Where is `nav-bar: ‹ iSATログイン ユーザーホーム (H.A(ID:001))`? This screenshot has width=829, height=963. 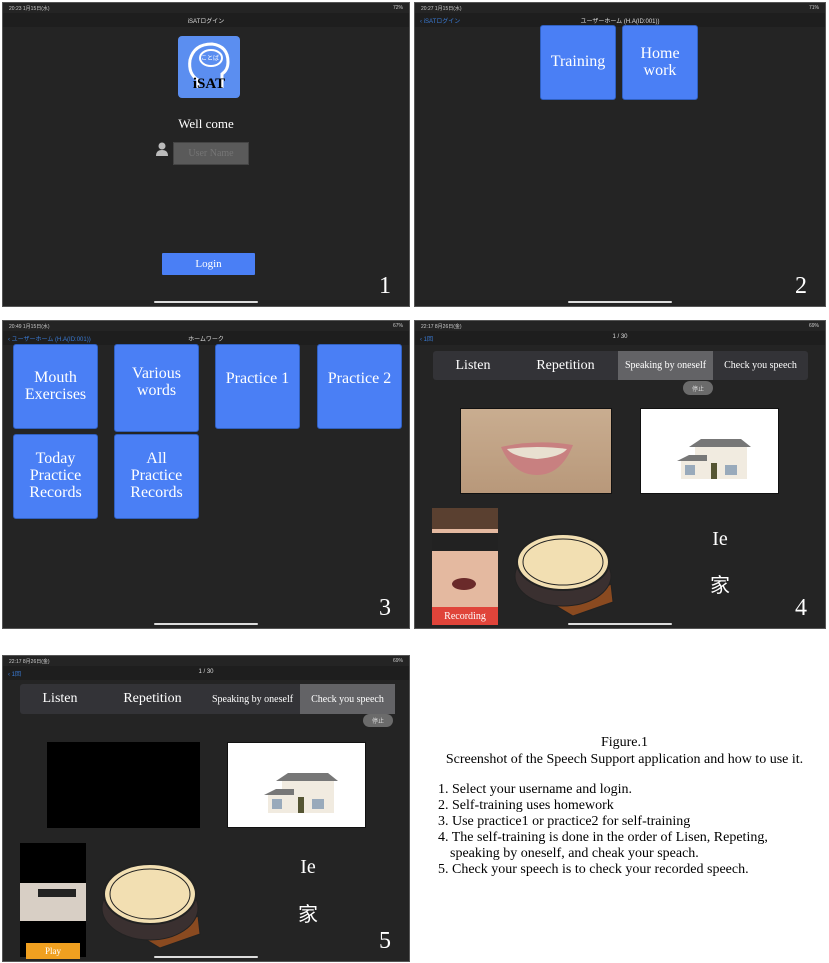 nav-bar: ‹ iSATログイン ユーザーホーム (H.A(ID:001)) is located at coordinates (620, 20).